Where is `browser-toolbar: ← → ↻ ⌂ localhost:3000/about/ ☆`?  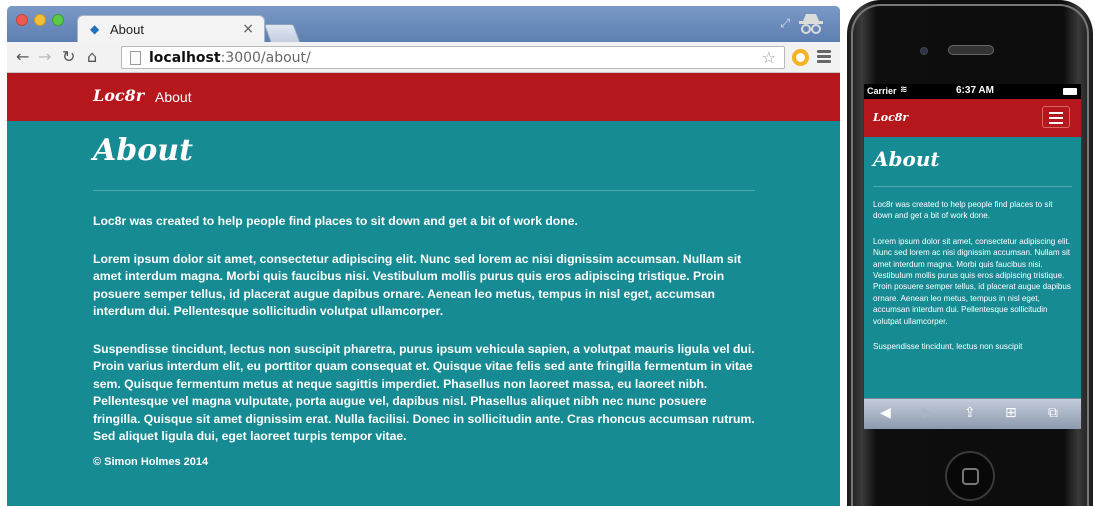 browser-toolbar: ← → ↻ ⌂ localhost:3000/about/ ☆ is located at coordinates (423, 57).